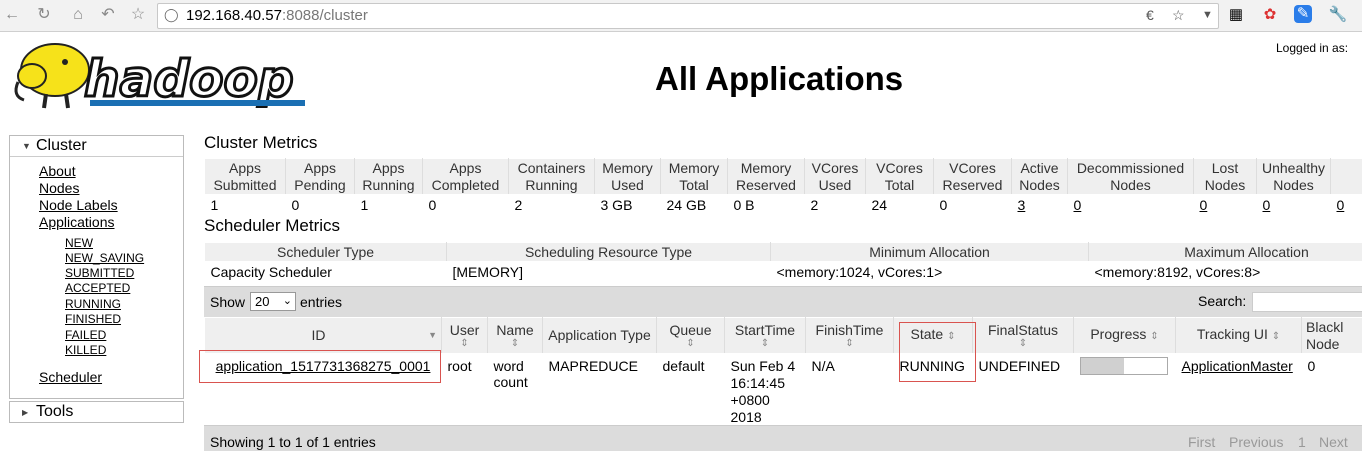 This screenshot has height=451, width=1362. Describe the element at coordinates (900, 205) in the screenshot. I see `cluster-metric-value: 24` at that location.